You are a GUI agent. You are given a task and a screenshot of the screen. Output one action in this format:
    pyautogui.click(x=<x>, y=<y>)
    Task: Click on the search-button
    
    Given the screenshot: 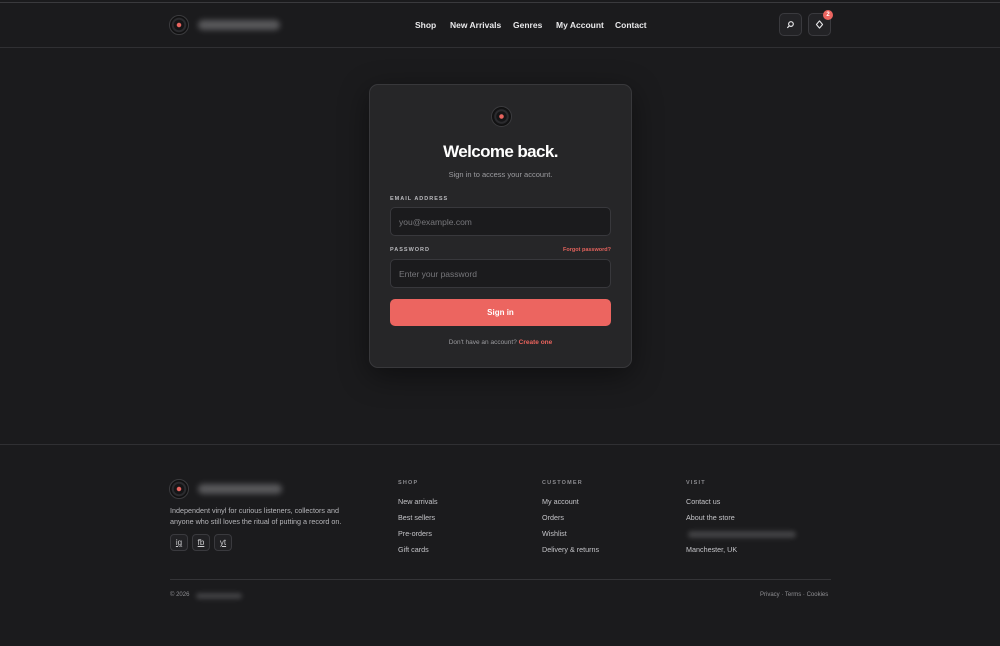 What is the action you would take?
    pyautogui.click(x=790, y=24)
    